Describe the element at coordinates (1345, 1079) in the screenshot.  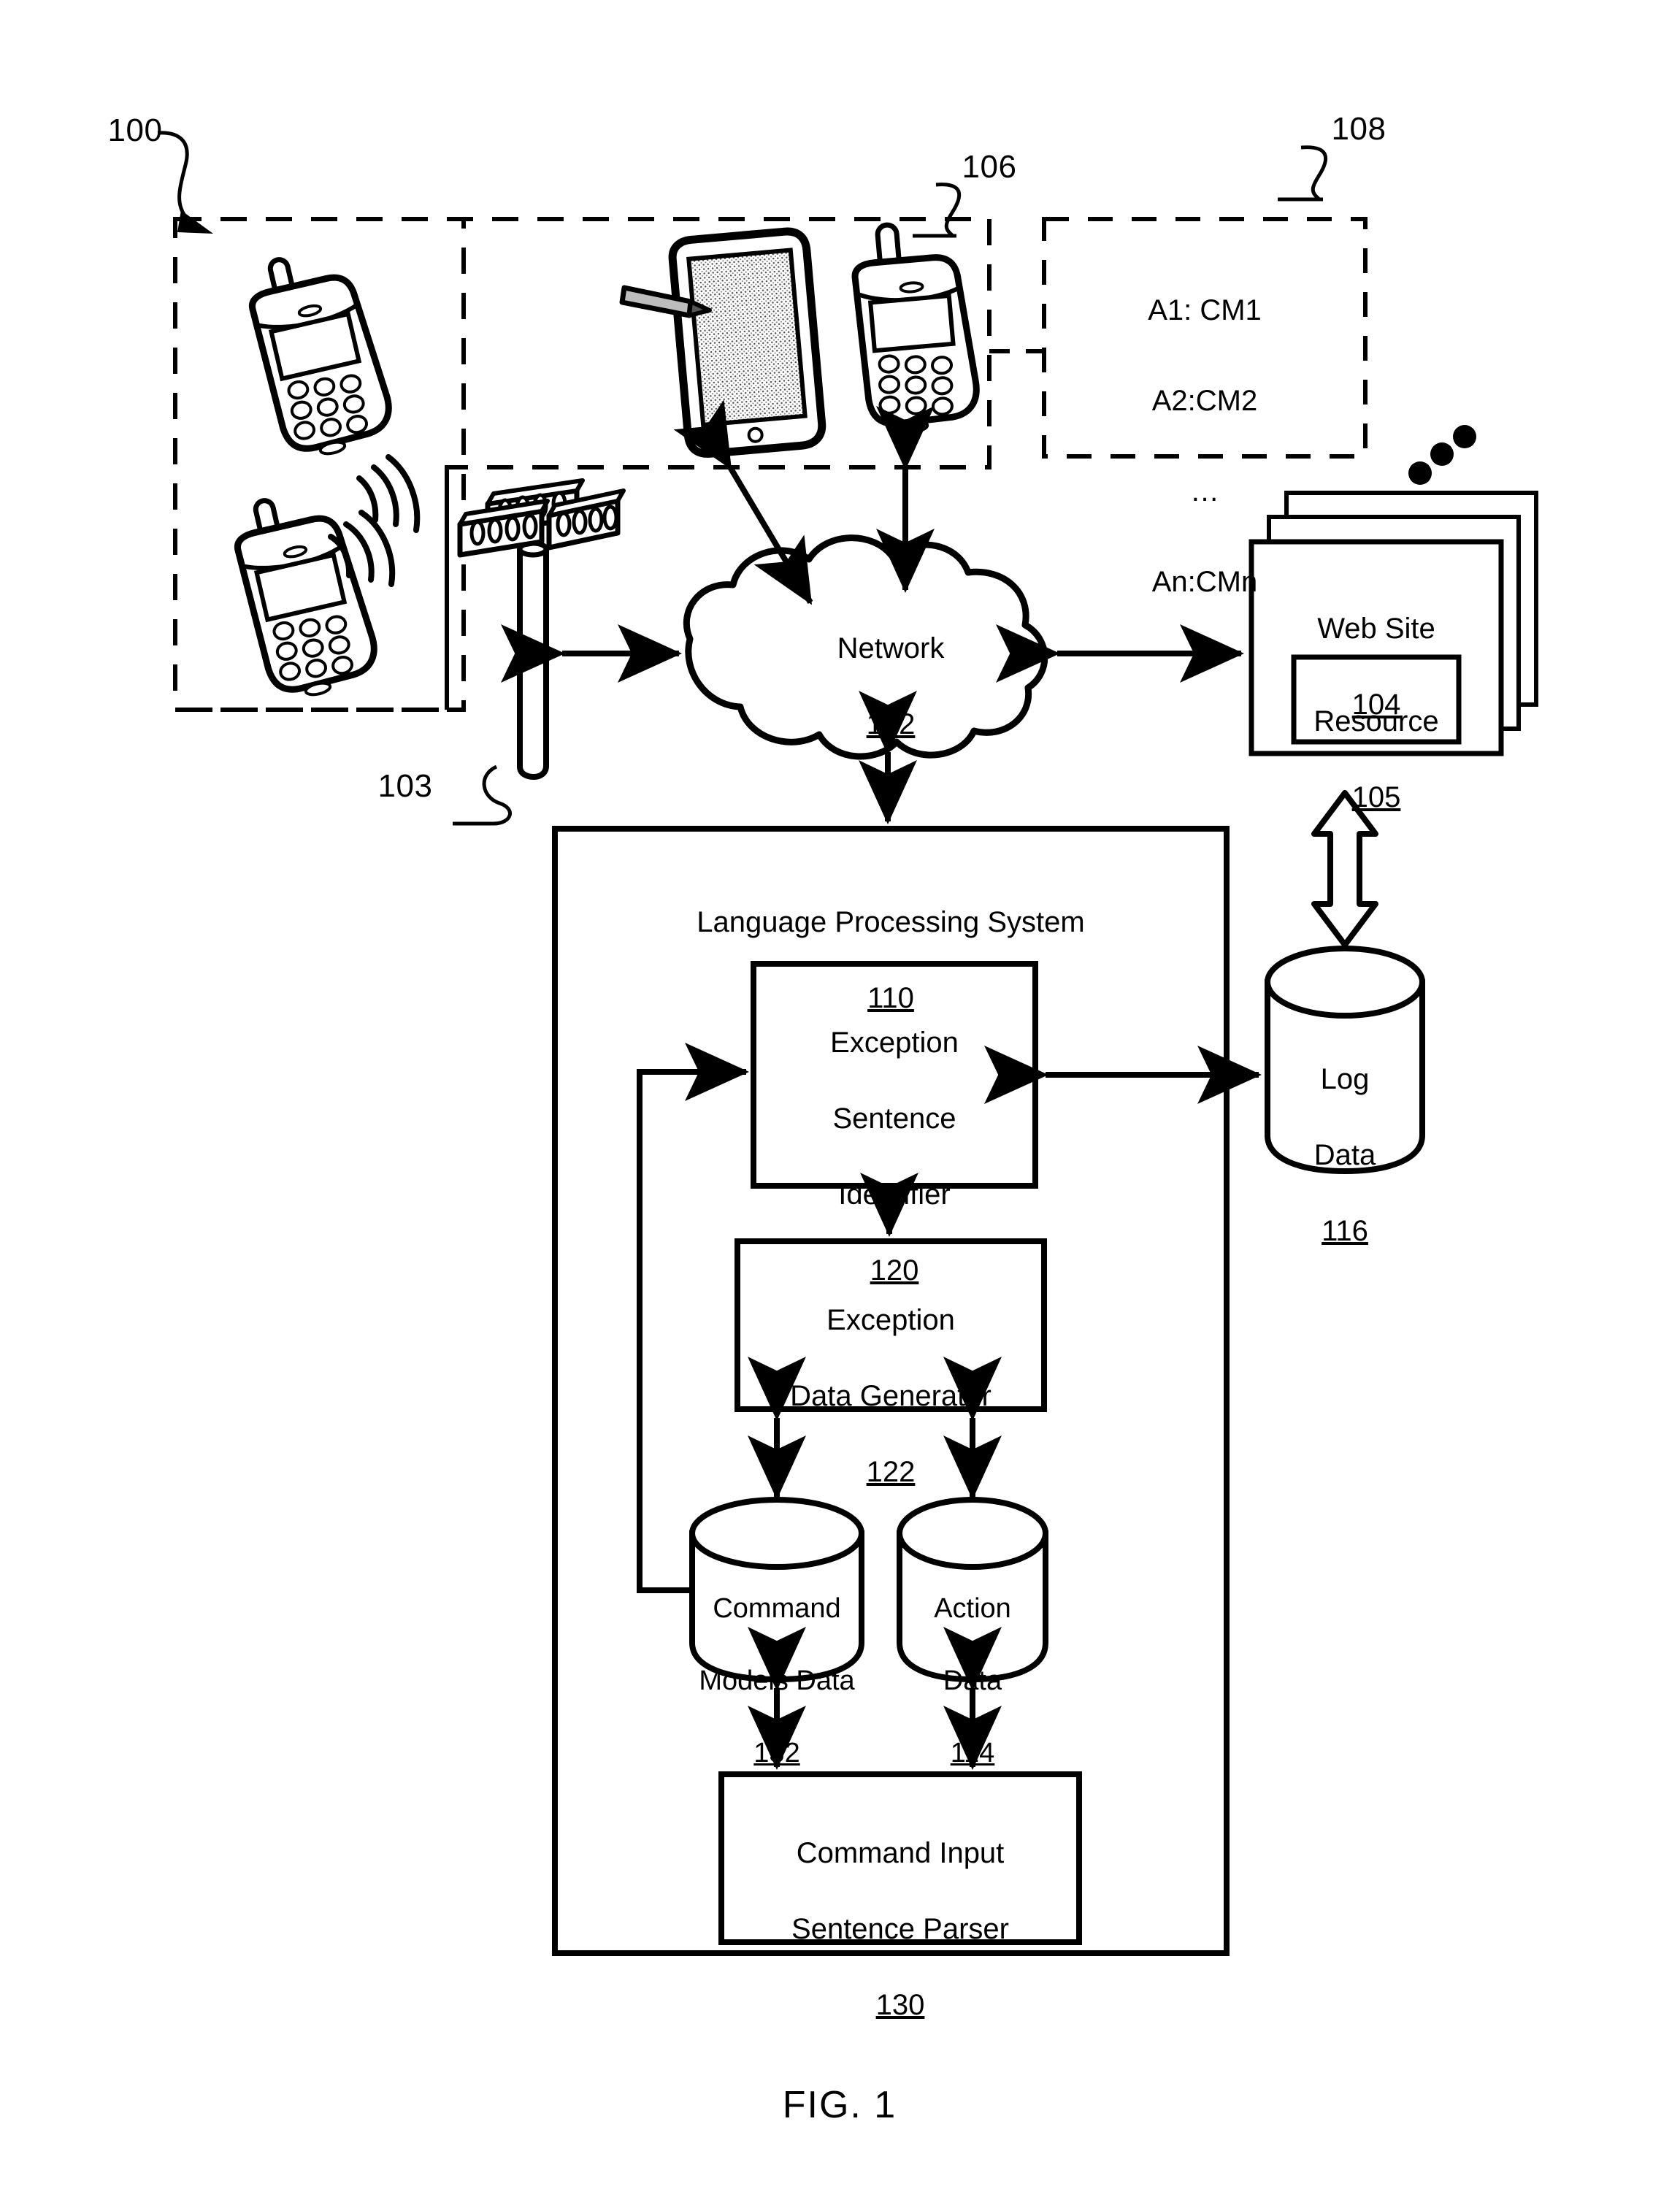
I see `log-data-label-1: Log` at that location.